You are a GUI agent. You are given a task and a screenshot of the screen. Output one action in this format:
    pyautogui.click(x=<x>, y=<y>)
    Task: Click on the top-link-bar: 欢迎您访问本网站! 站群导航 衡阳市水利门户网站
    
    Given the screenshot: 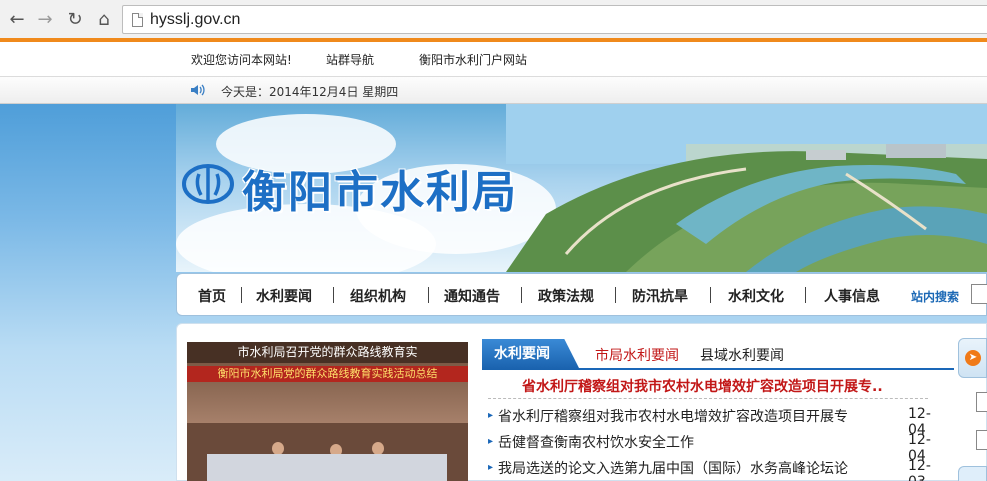 What is the action you would take?
    pyautogui.click(x=493, y=59)
    